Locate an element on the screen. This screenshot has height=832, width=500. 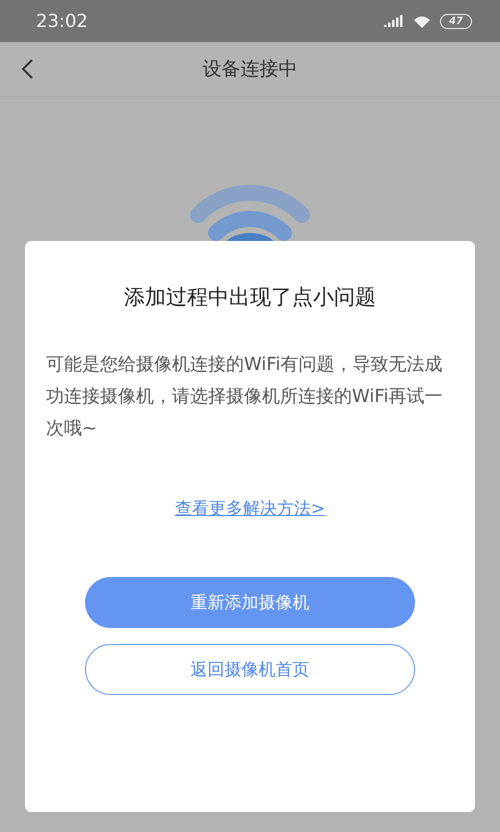
status-time: 23:02 is located at coordinates (62, 21).